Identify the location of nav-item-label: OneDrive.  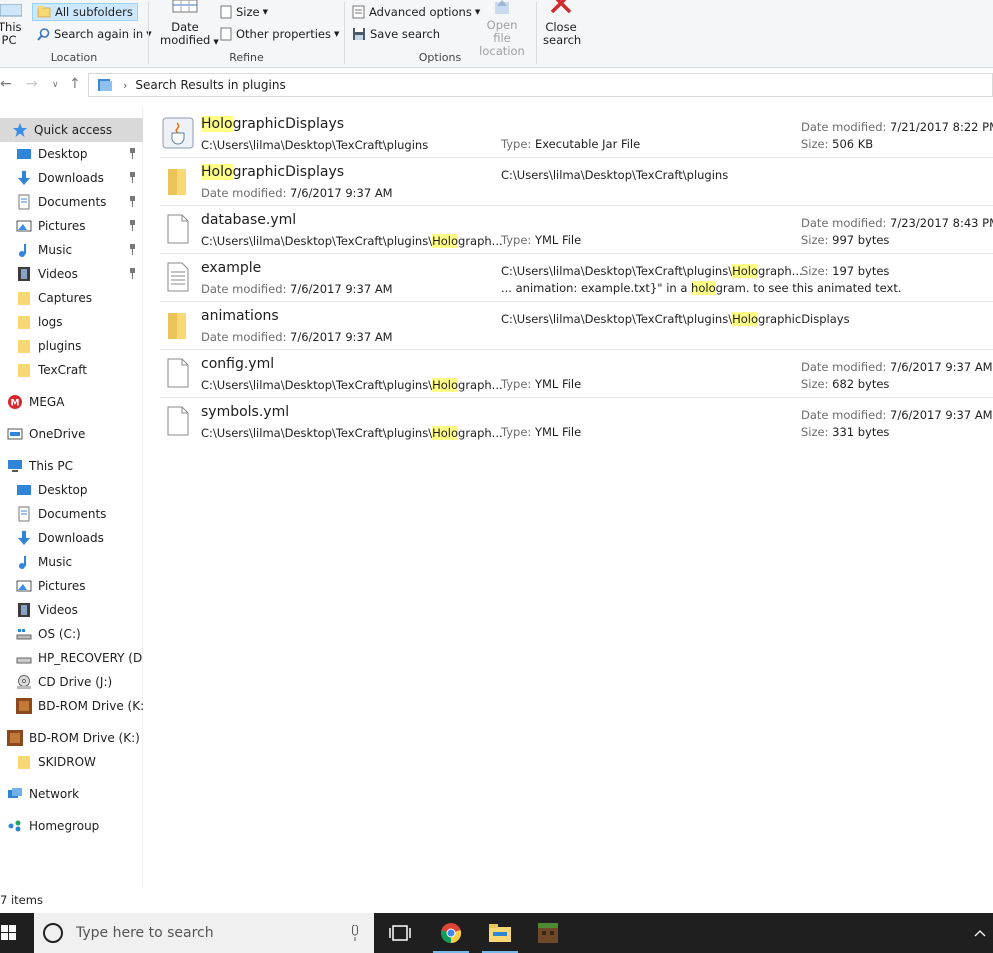
(57, 434).